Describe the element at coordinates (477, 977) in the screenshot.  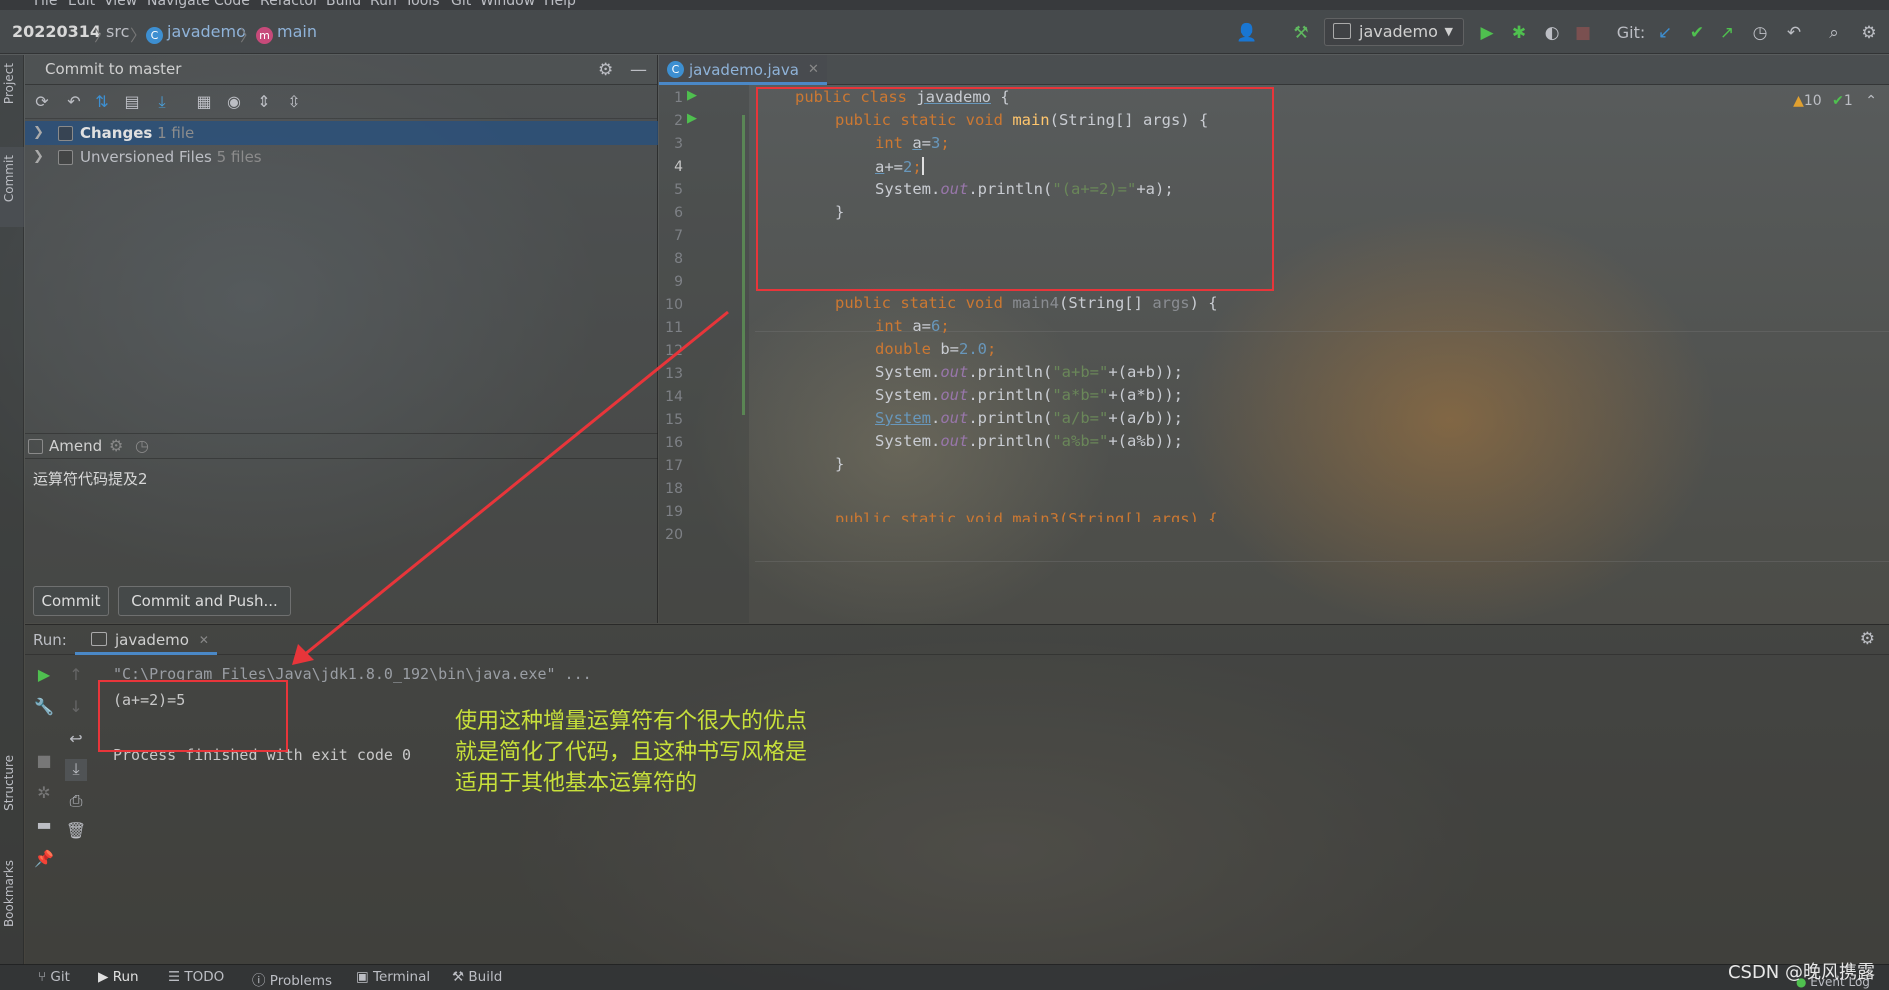
I see `statusbar-build: ⚒ Build` at that location.